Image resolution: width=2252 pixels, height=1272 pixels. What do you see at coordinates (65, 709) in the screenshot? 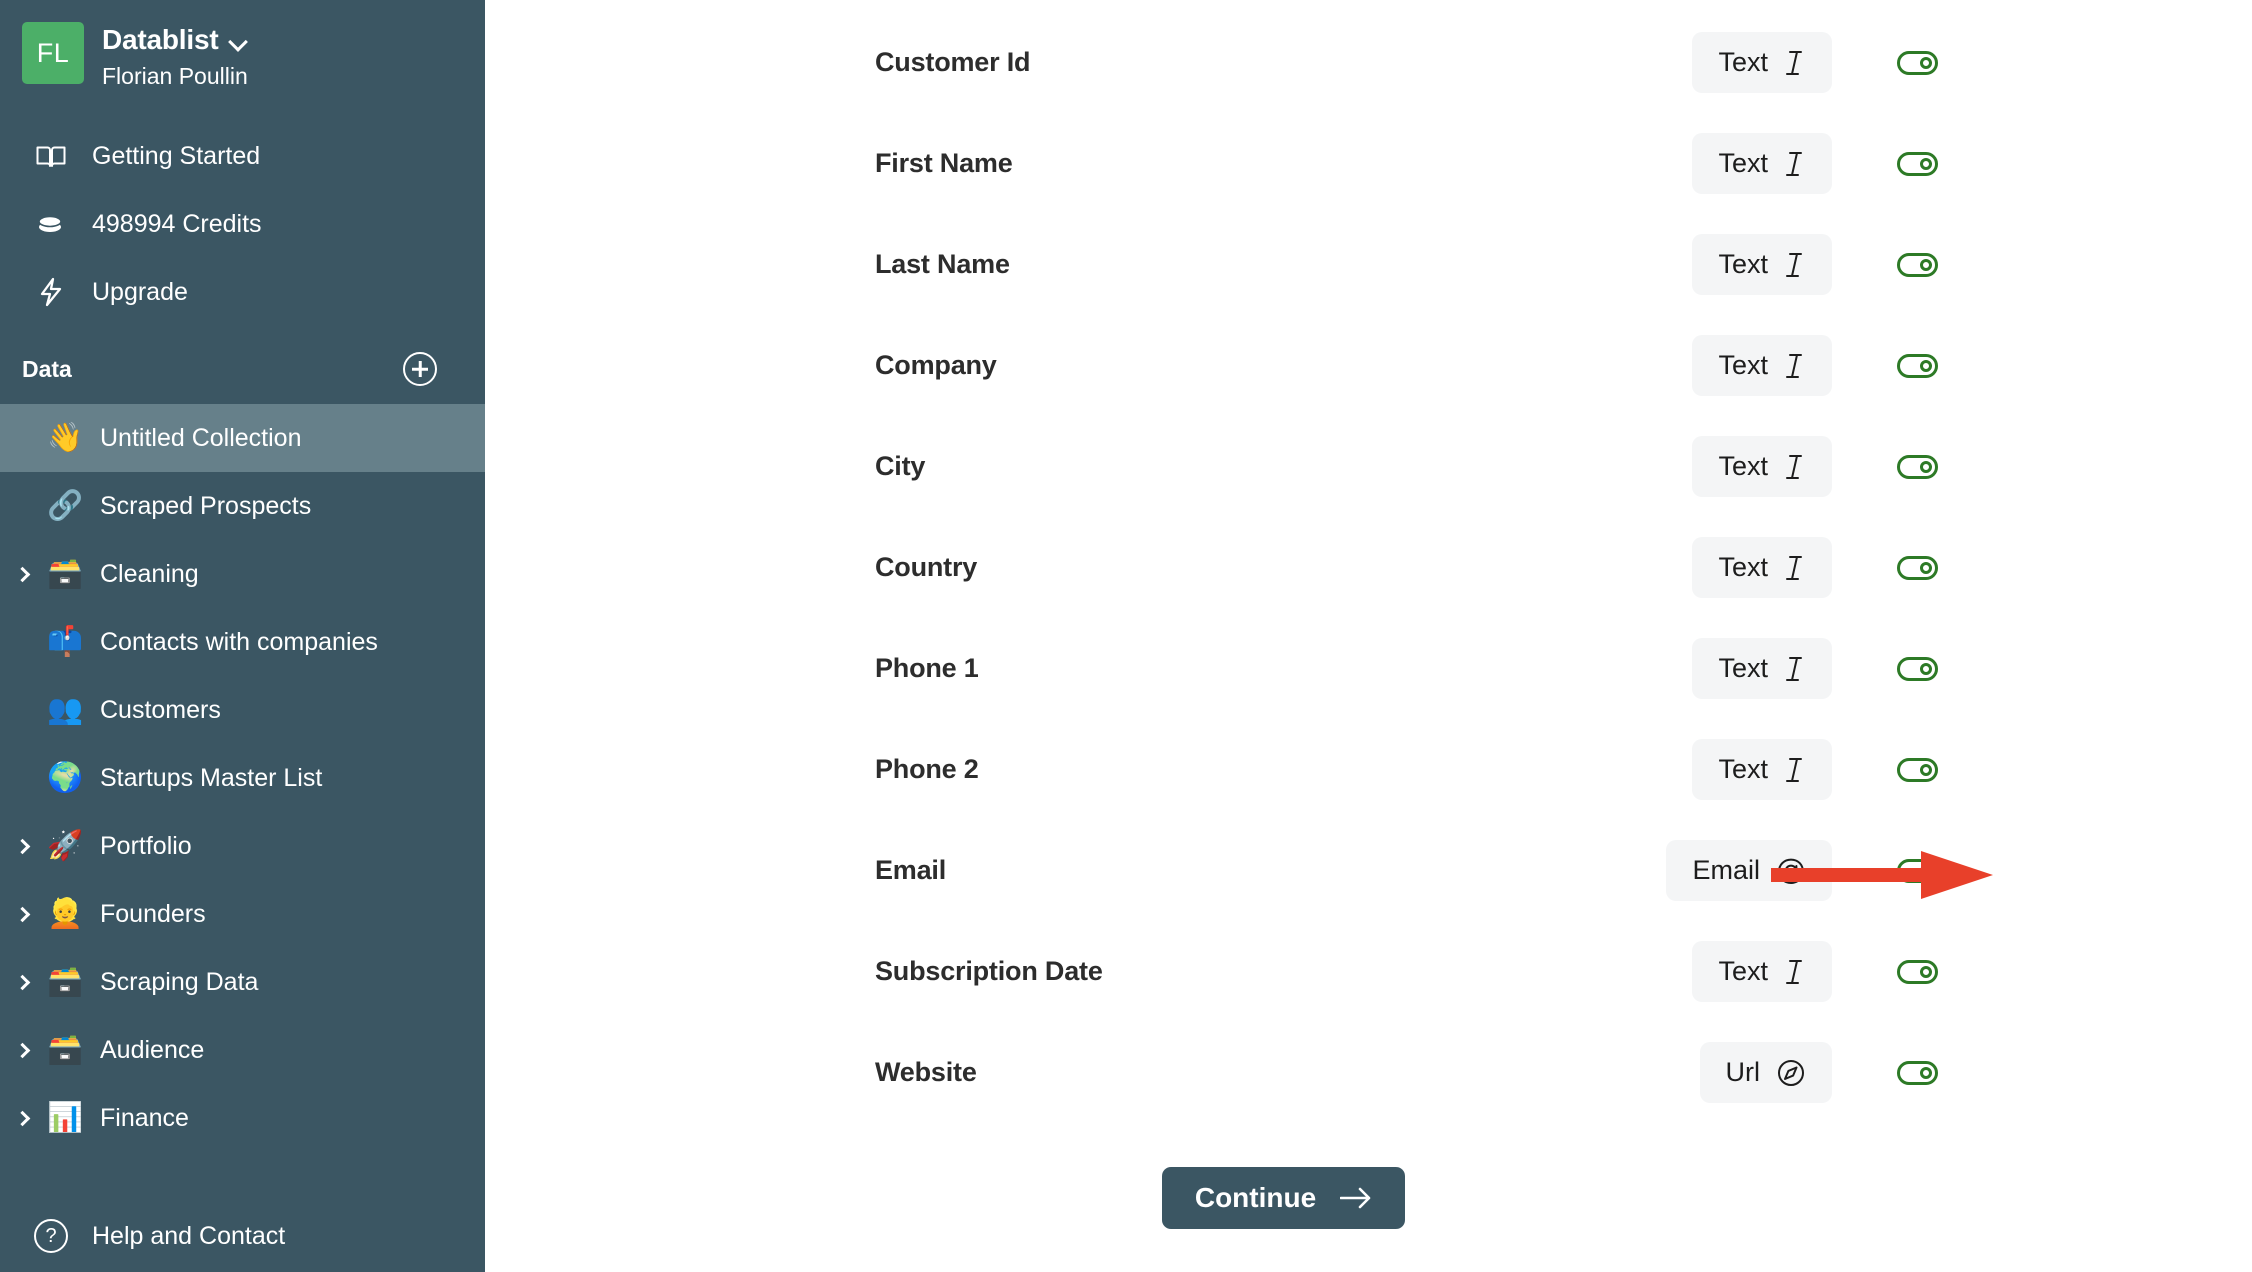
I see `collection-emoji-icon: 👥` at bounding box center [65, 709].